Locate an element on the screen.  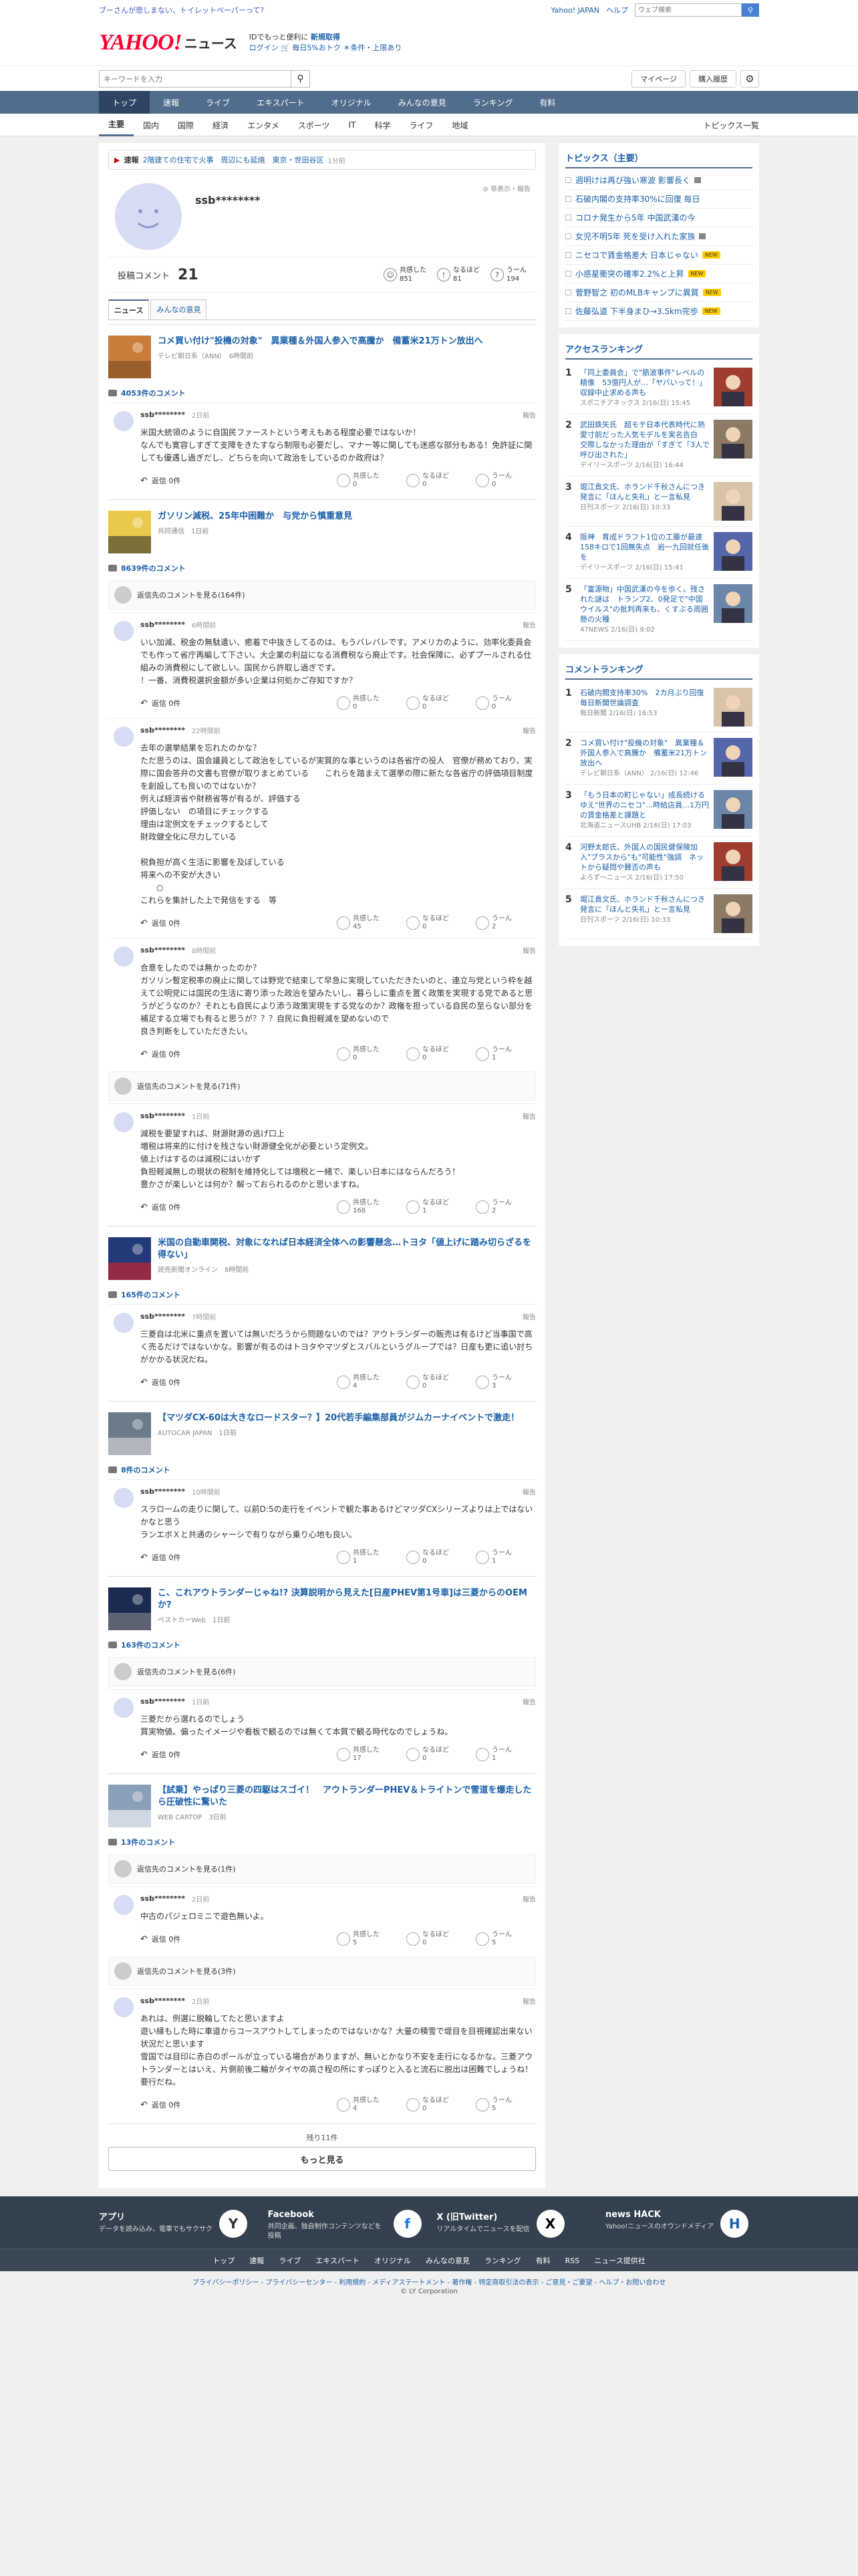
topic-item: 週明けは再び強い寒波 影響長く is located at coordinates (658, 180).